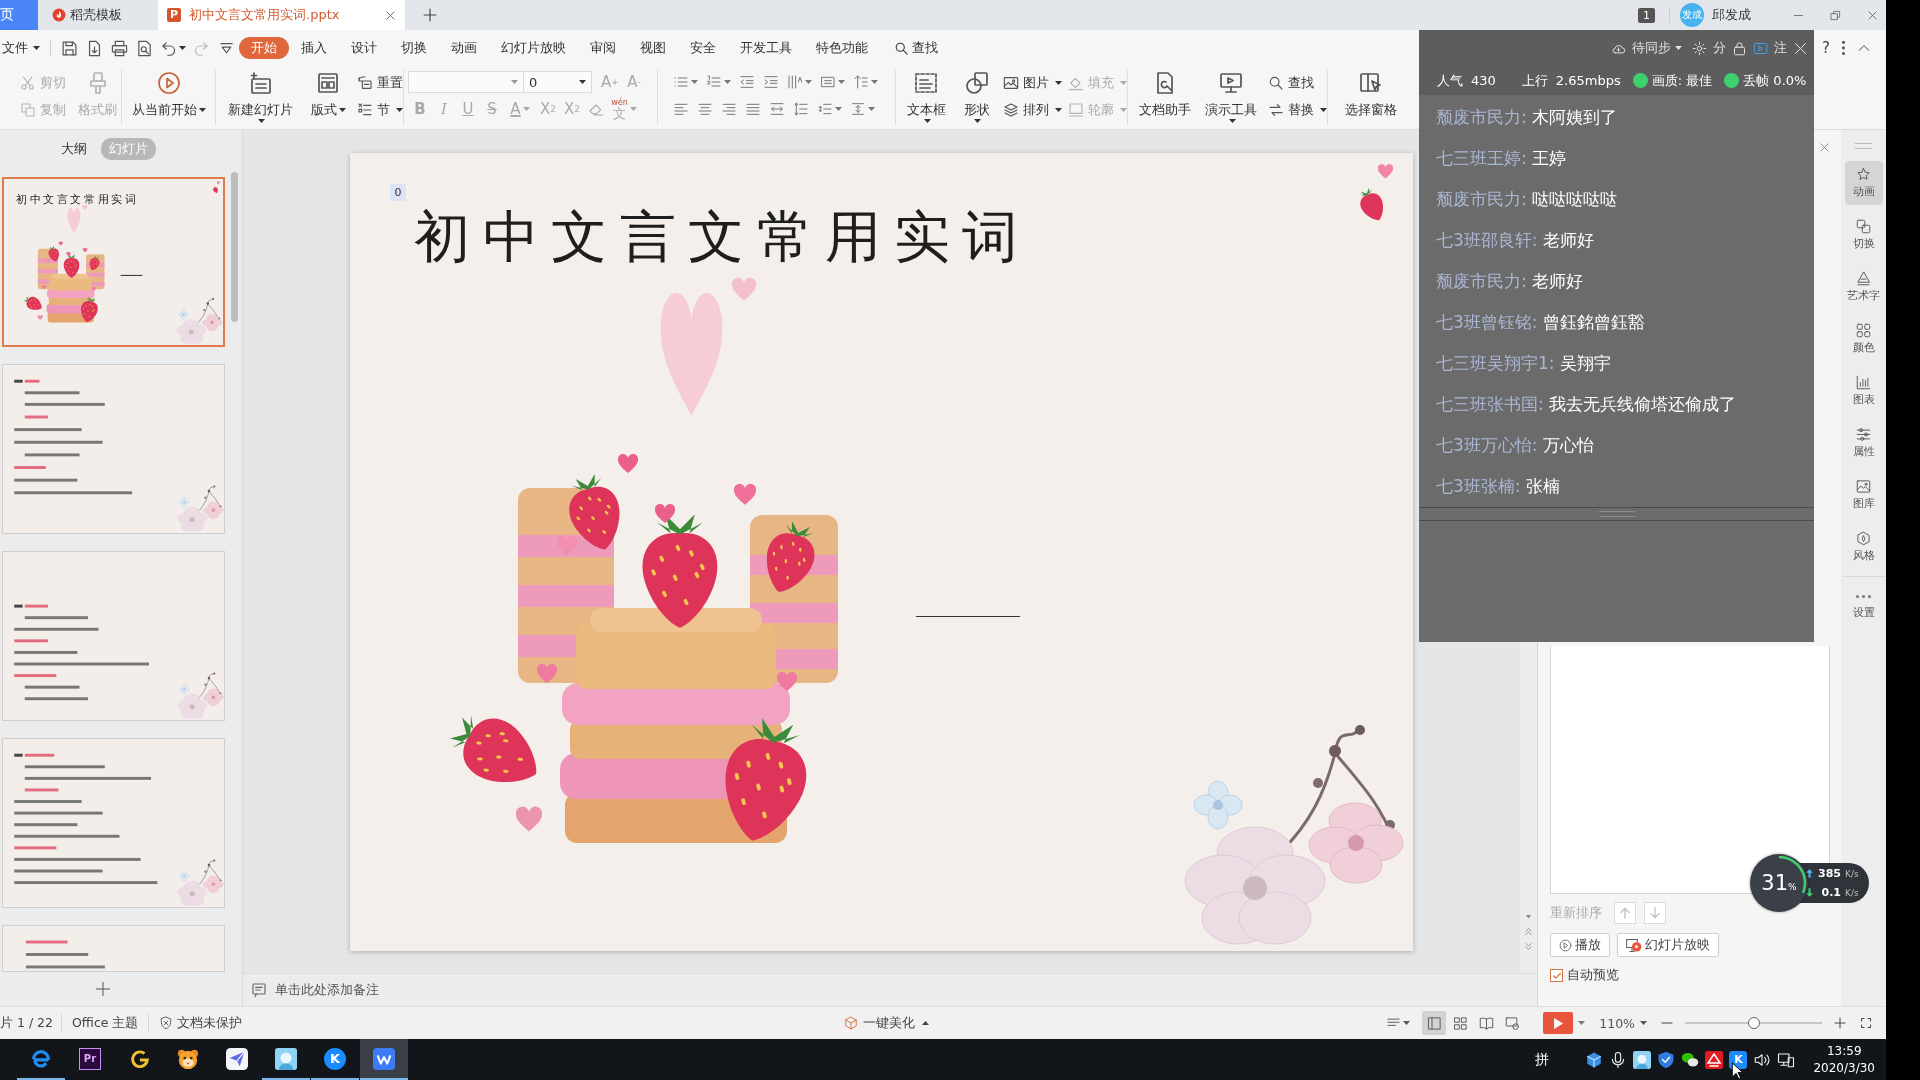 This screenshot has width=1920, height=1080. What do you see at coordinates (842, 48) in the screenshot?
I see `ribbon-tab: 特色功能` at bounding box center [842, 48].